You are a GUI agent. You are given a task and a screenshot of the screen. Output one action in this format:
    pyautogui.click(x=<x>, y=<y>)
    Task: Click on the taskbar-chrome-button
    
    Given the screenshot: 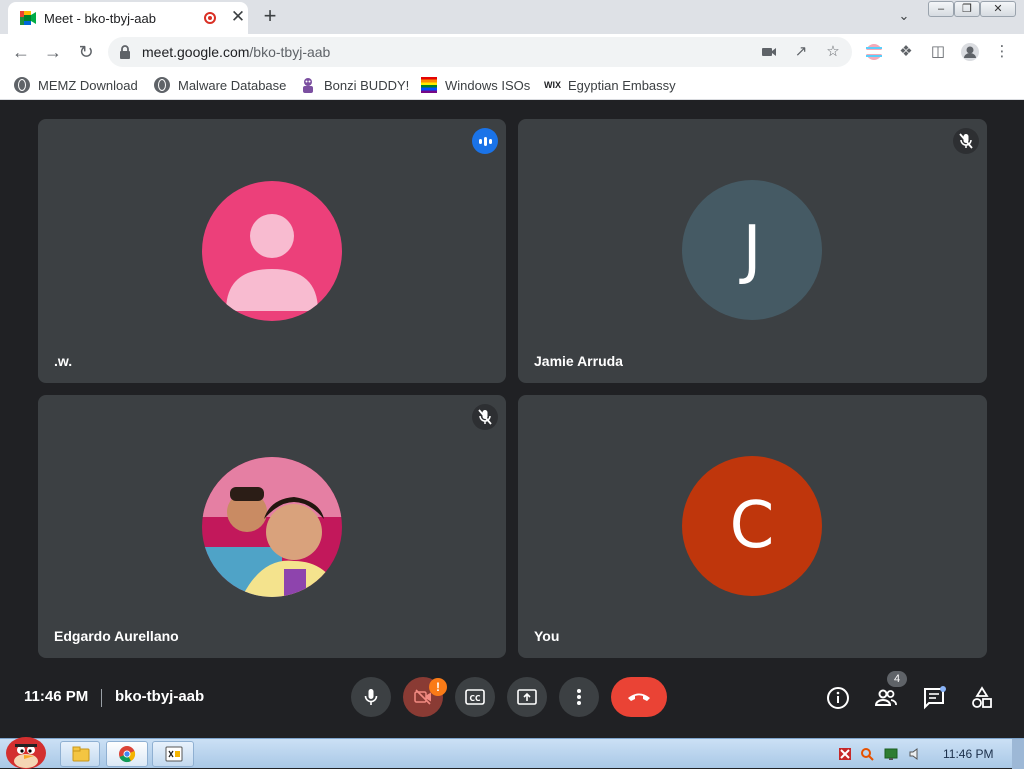 What is the action you would take?
    pyautogui.click(x=127, y=754)
    